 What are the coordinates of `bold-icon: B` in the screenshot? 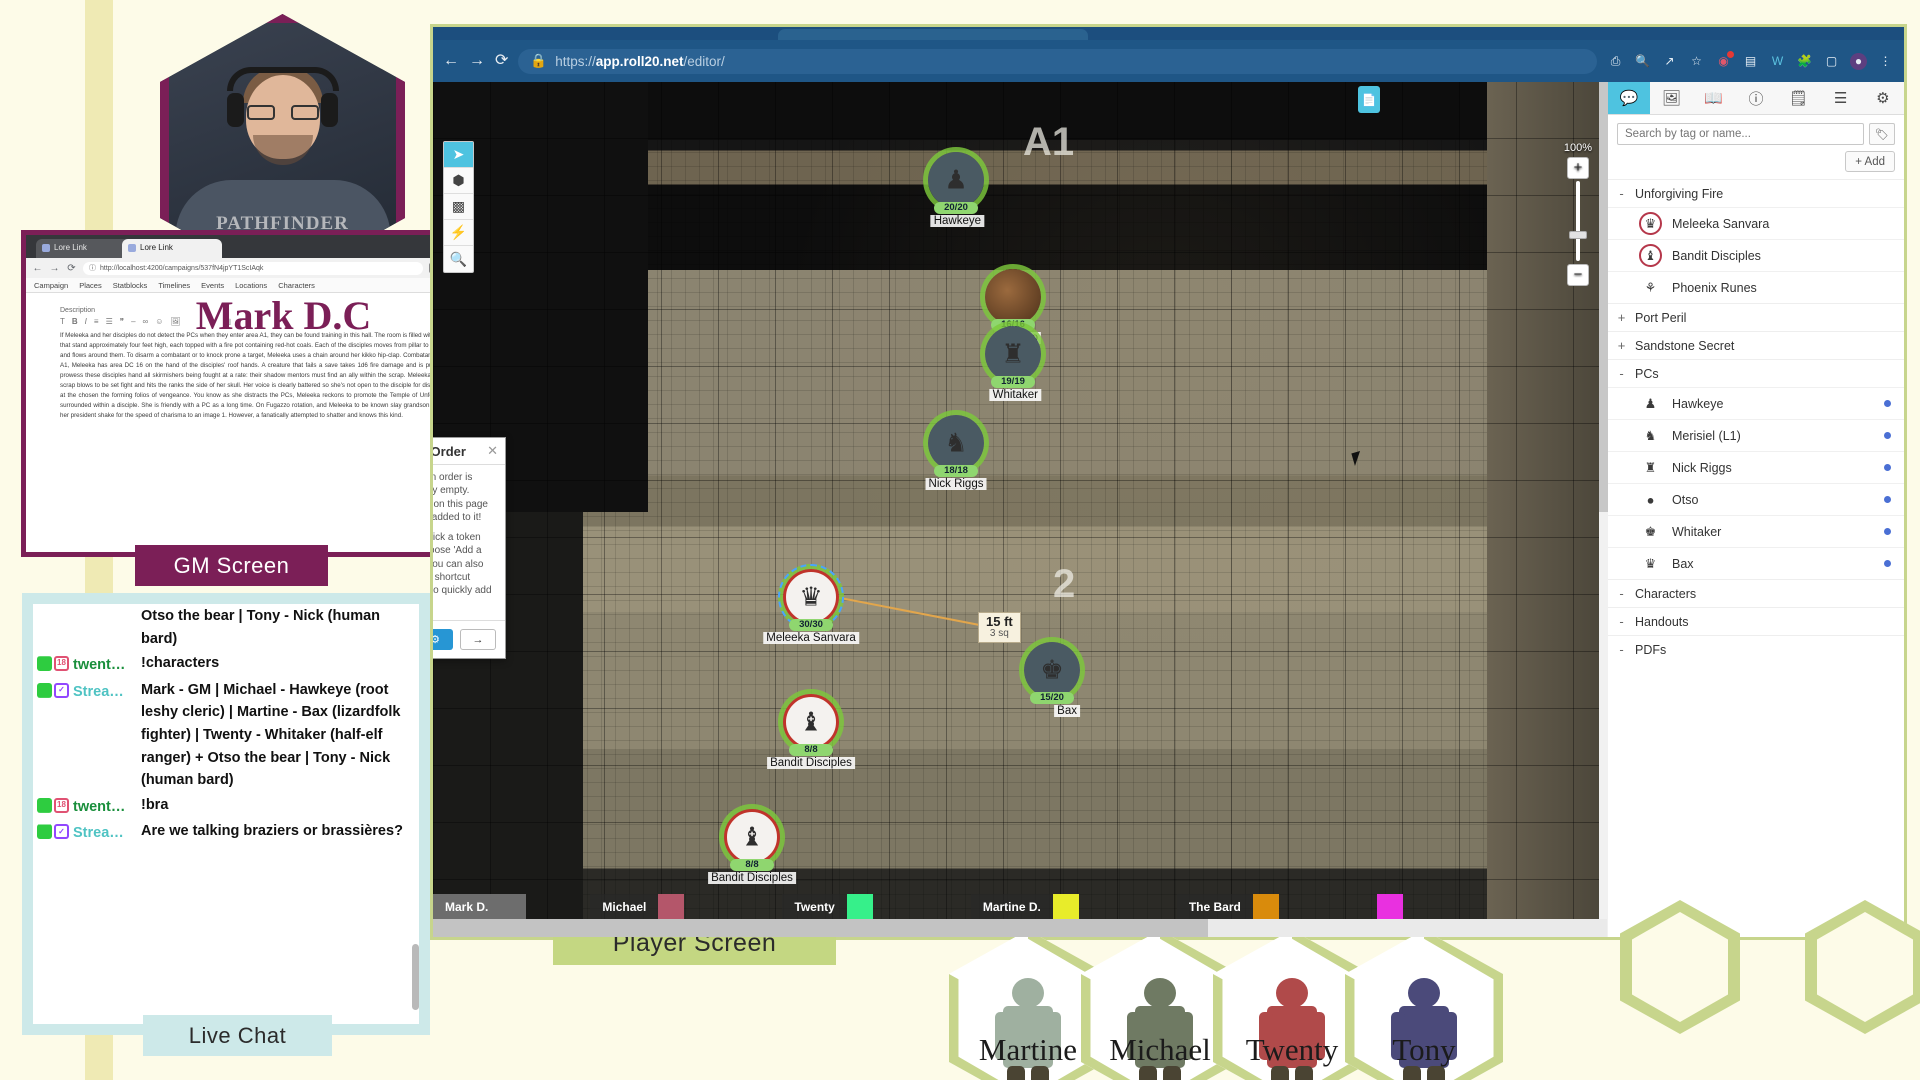 It's located at (75, 321).